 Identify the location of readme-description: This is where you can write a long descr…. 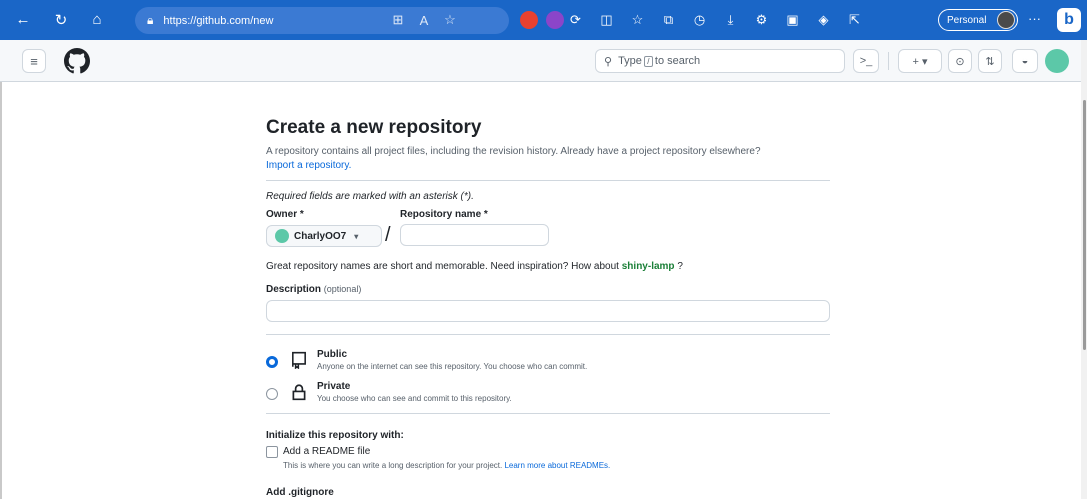
(446, 465).